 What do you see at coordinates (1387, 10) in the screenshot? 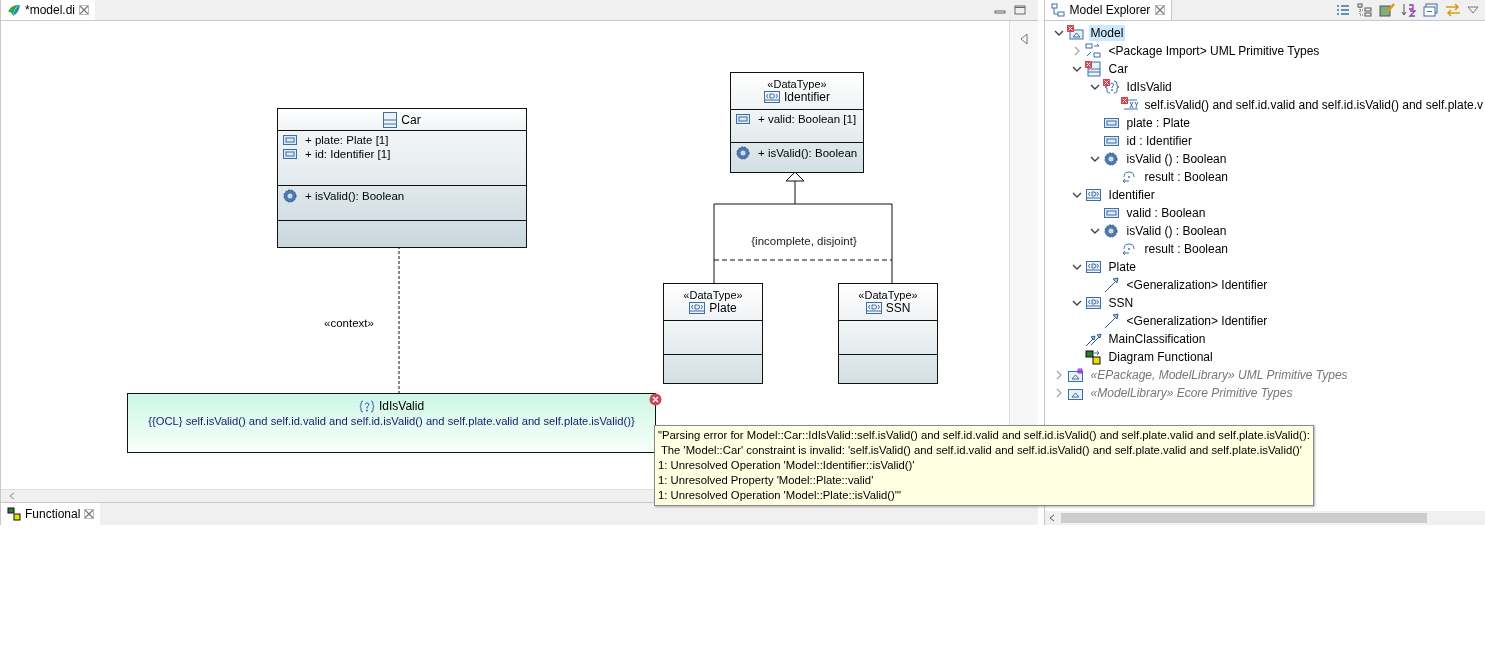
I see `edit-grid-icon` at bounding box center [1387, 10].